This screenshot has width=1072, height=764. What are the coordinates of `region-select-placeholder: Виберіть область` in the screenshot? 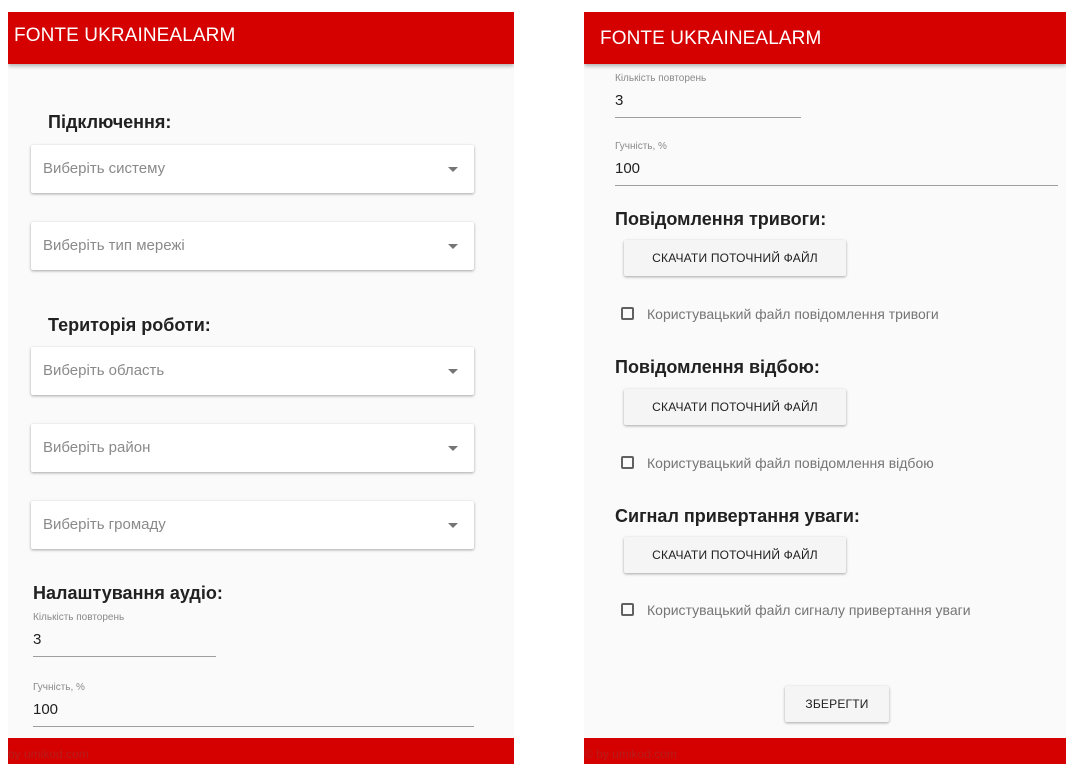 It's located at (104, 370).